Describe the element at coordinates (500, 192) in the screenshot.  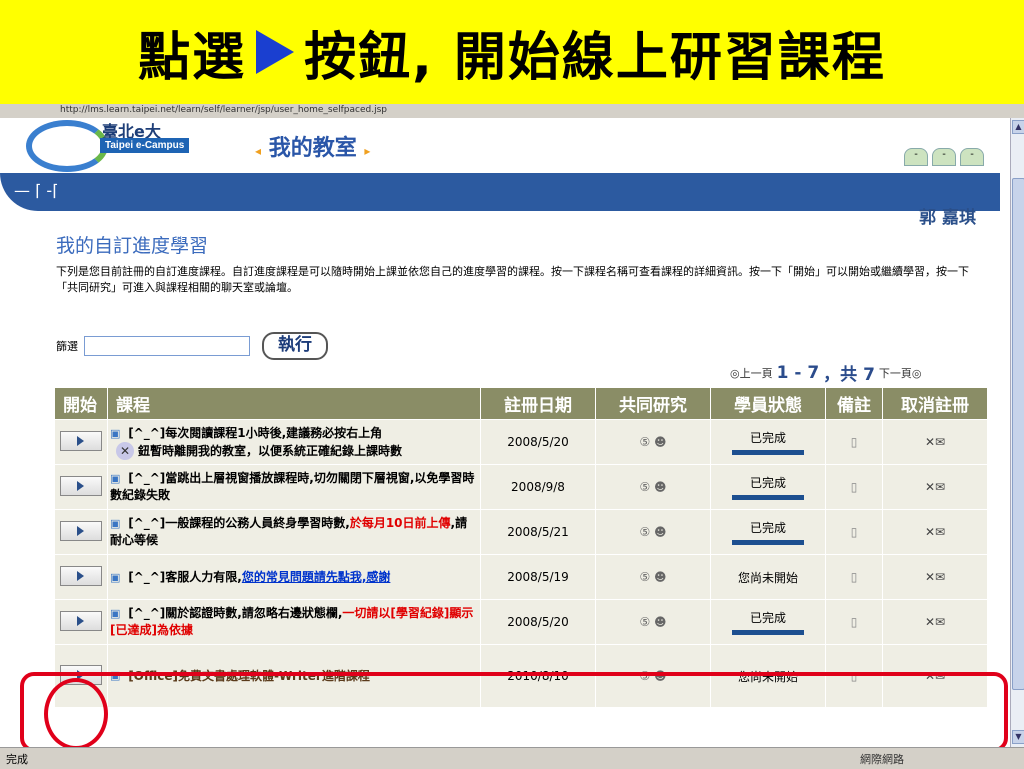
I see `nav-bar: — ⌈ -⌈` at that location.